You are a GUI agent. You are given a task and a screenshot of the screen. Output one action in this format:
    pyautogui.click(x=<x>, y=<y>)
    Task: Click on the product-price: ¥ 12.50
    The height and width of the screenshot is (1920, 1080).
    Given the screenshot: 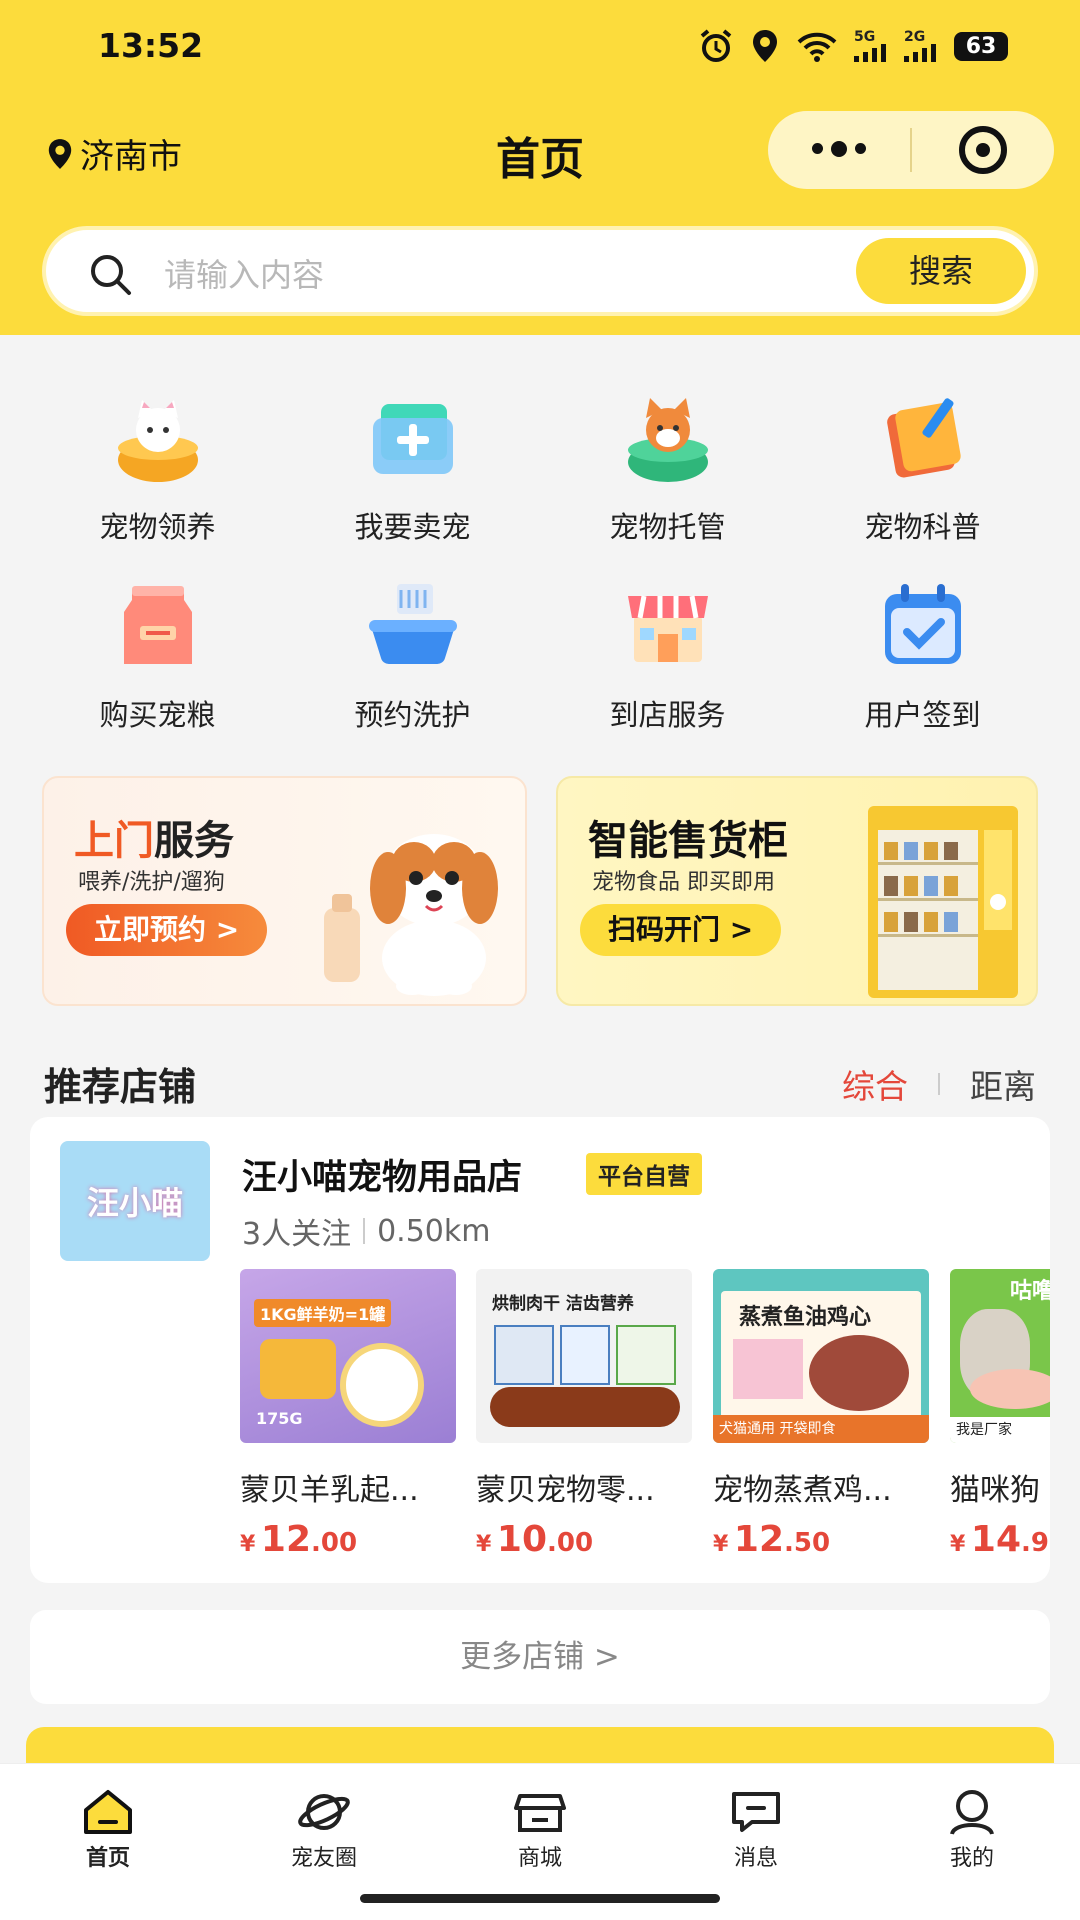 What is the action you would take?
    pyautogui.click(x=772, y=1539)
    